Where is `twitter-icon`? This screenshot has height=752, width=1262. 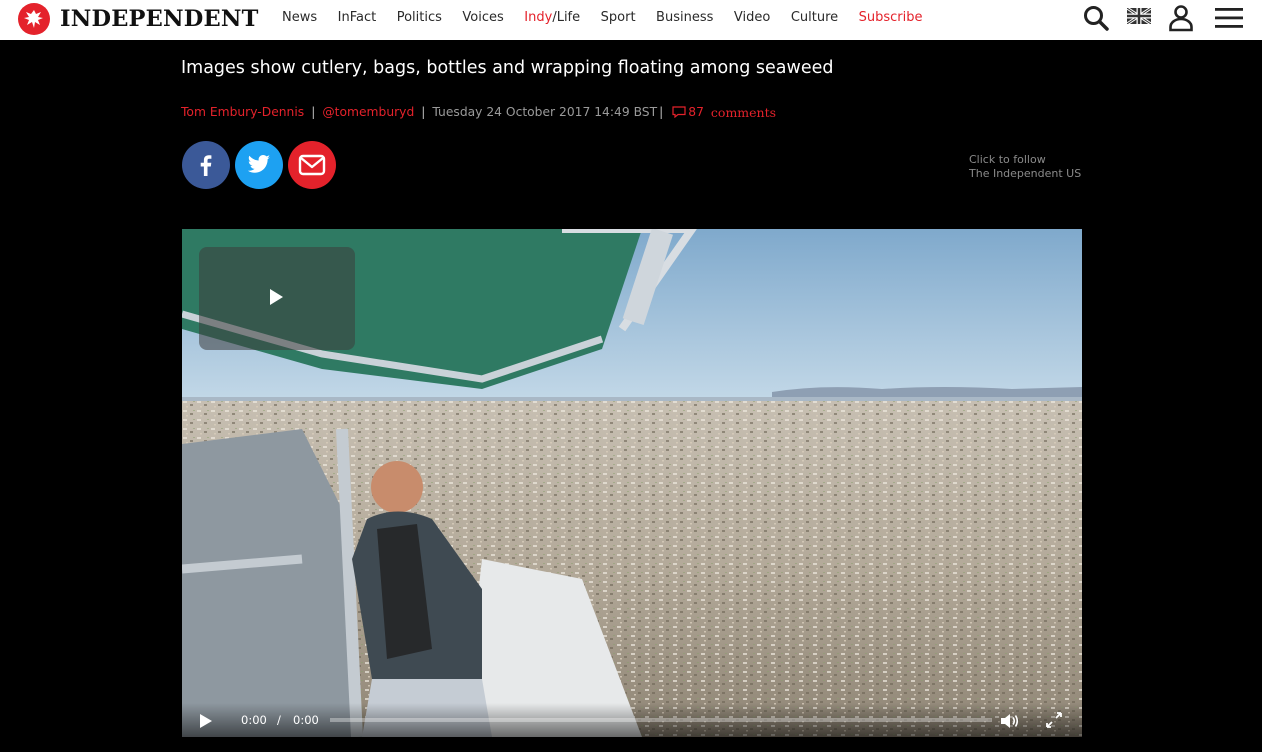 twitter-icon is located at coordinates (258, 164).